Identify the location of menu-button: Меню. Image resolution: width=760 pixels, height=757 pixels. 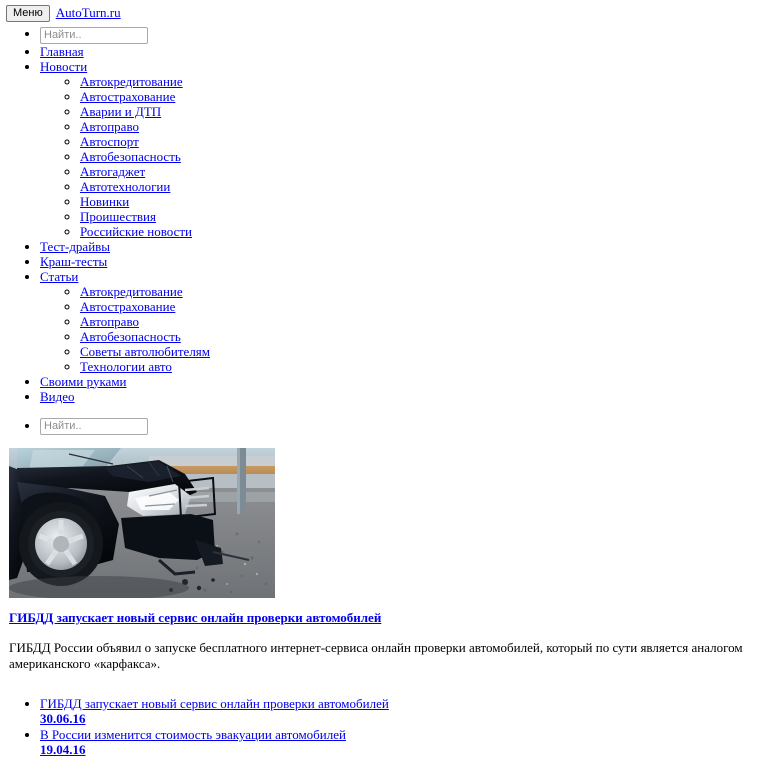
(28, 13).